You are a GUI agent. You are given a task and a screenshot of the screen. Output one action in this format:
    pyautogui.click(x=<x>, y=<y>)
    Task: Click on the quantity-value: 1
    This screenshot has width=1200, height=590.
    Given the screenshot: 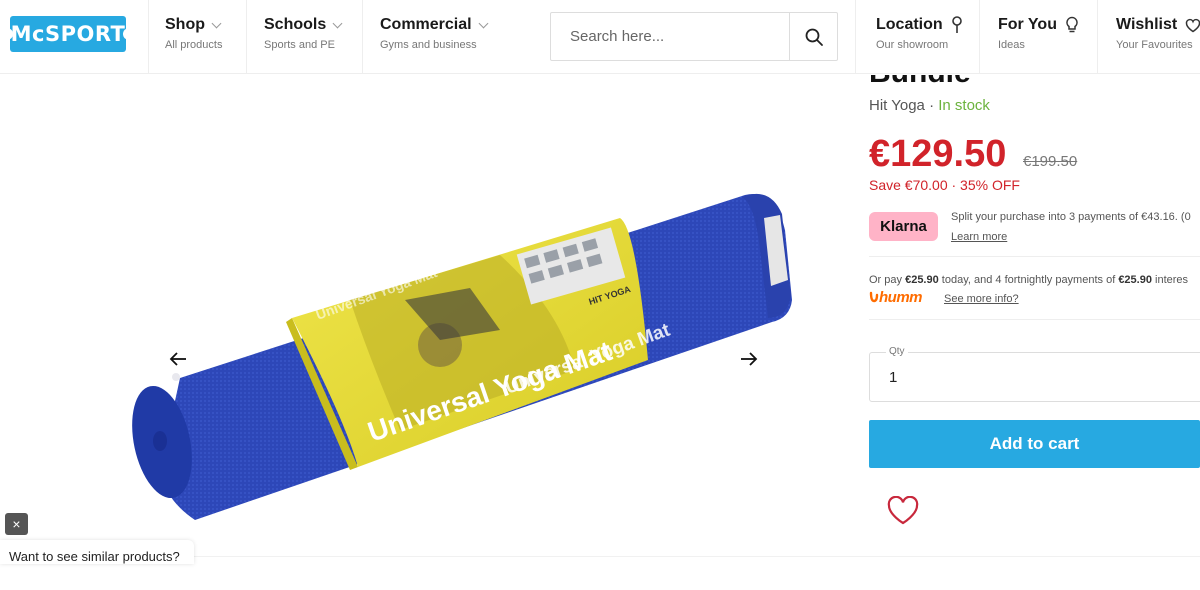 What is the action you would take?
    pyautogui.click(x=893, y=377)
    